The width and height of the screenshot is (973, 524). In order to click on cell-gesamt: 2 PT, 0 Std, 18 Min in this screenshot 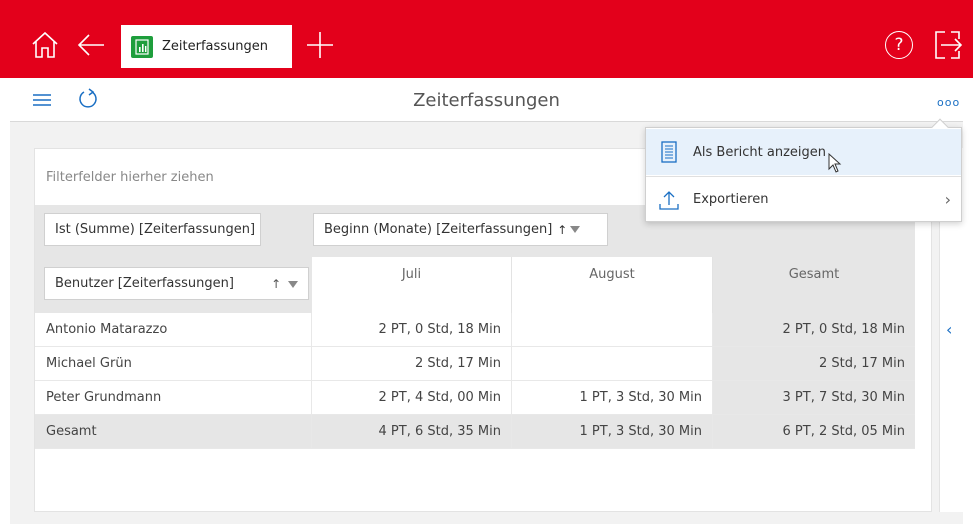, I will do `click(814, 329)`.